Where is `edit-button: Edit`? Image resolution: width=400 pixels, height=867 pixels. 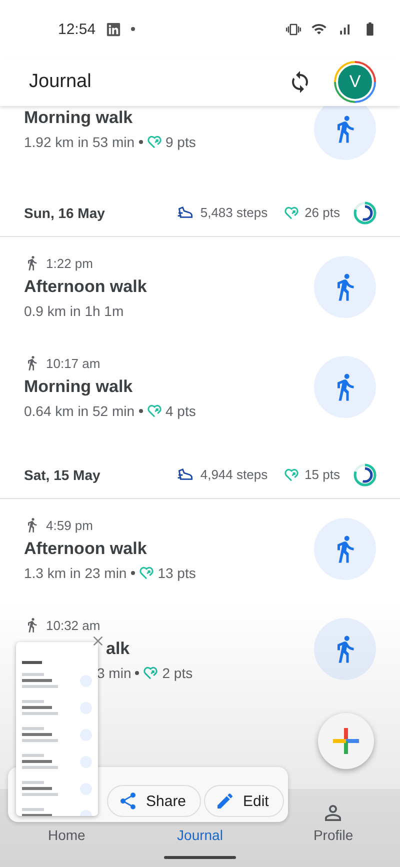 edit-button: Edit is located at coordinates (244, 801).